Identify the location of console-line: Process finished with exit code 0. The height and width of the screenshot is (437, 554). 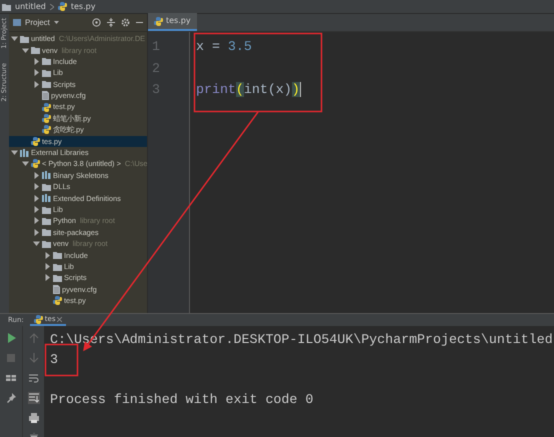
(182, 400).